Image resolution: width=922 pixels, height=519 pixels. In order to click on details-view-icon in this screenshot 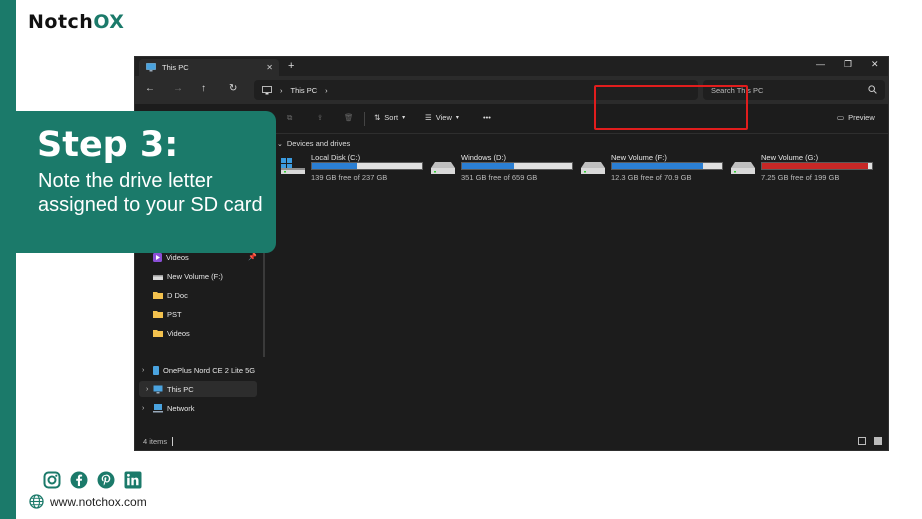, I will do `click(862, 441)`.